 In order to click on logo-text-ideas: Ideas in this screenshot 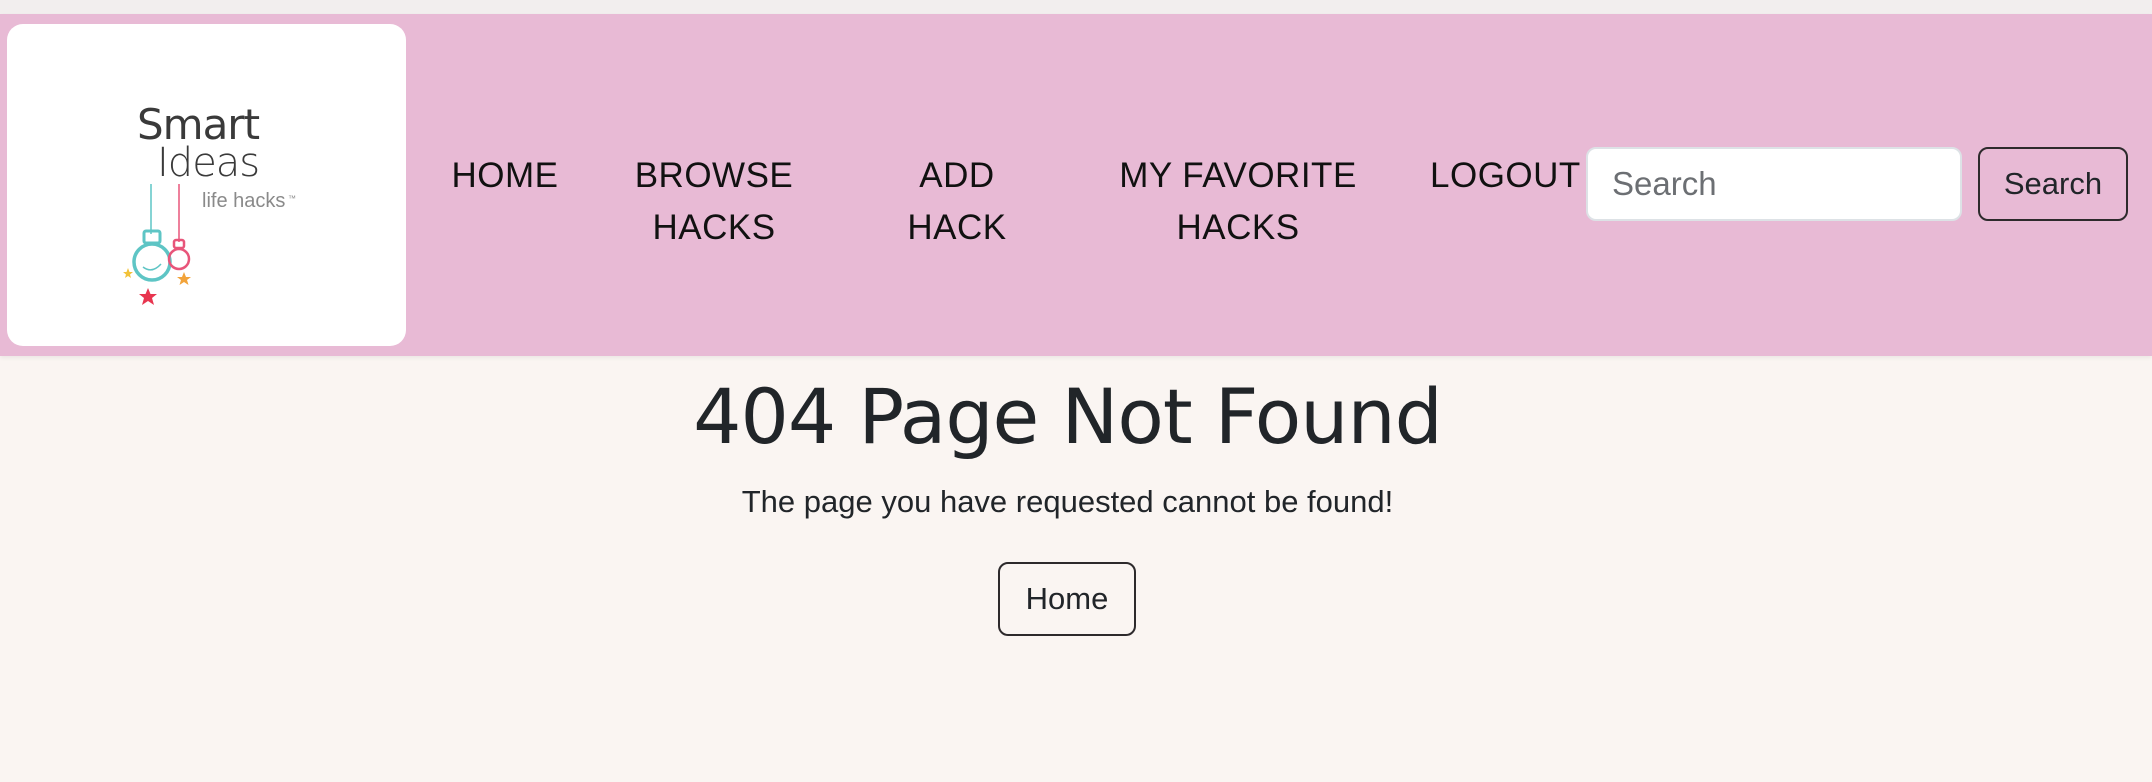, I will do `click(208, 163)`.